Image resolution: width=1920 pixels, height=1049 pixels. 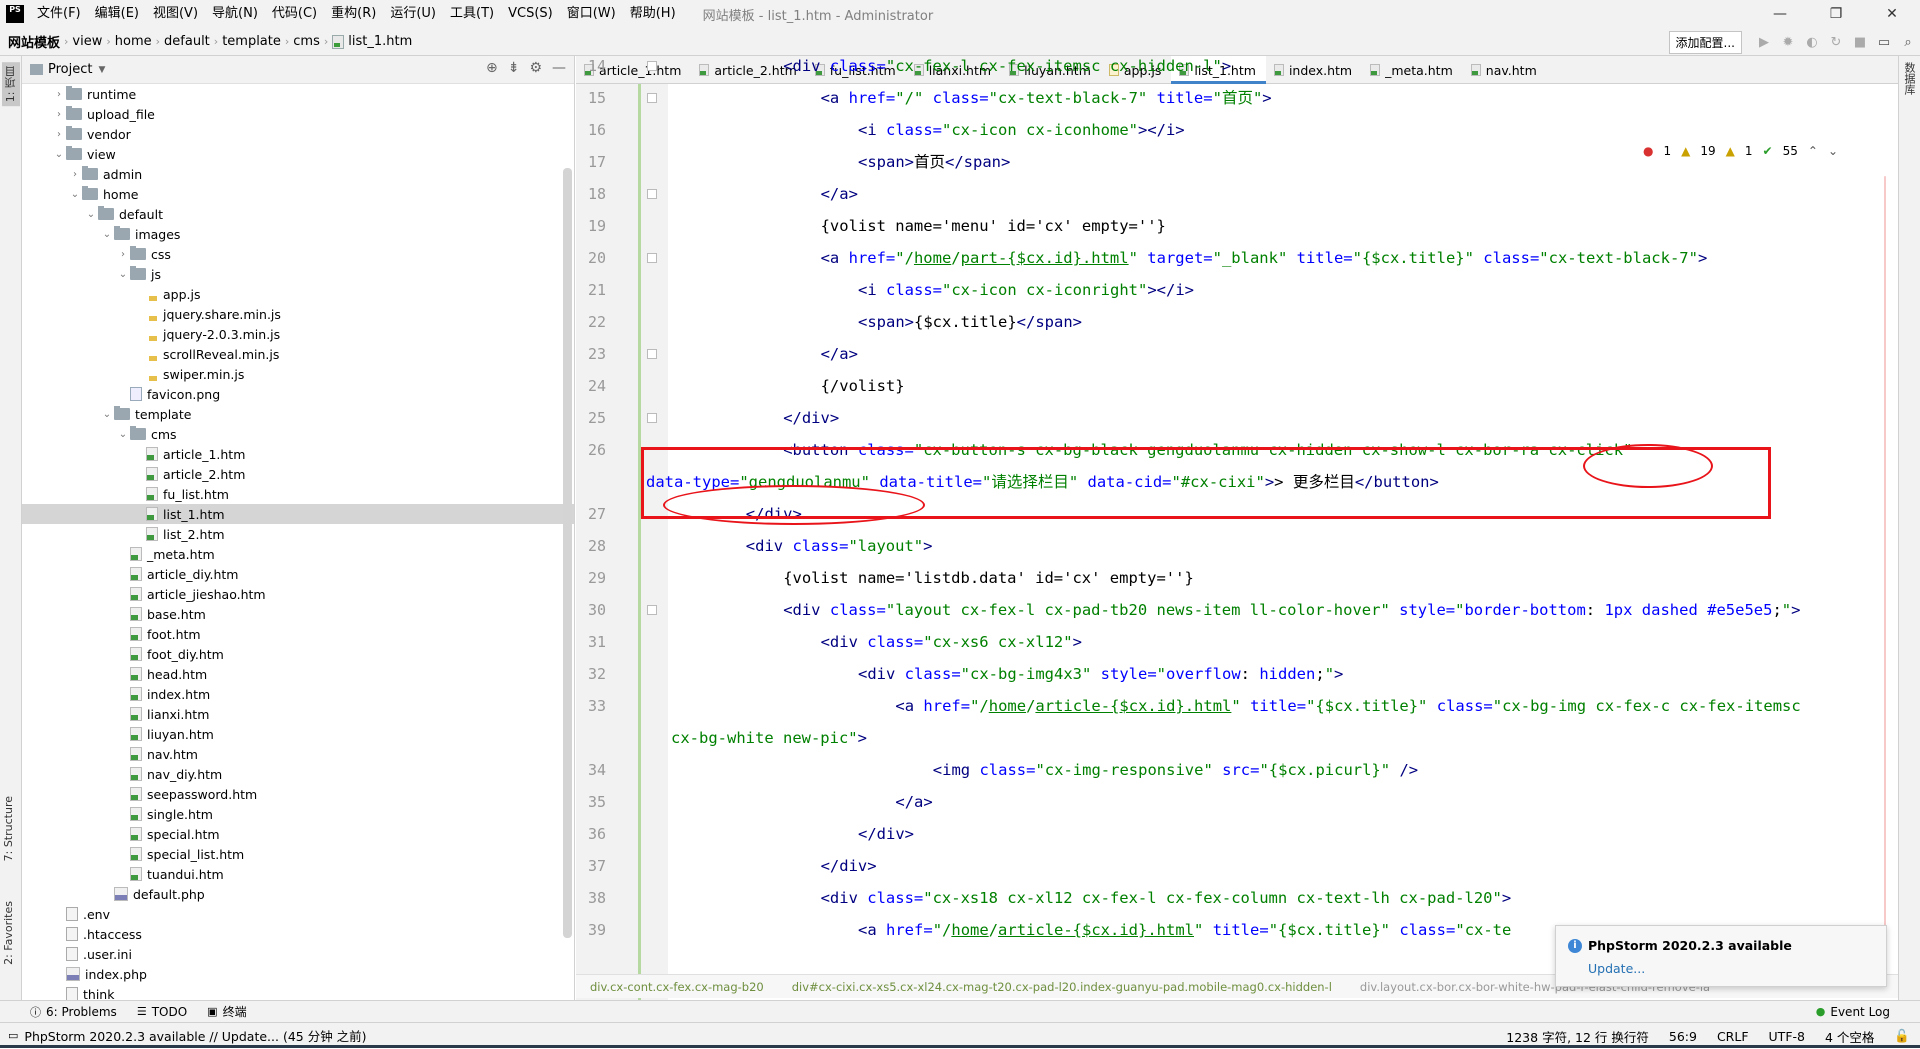 I want to click on tree-item: seepassword.htm, so click(x=298, y=794).